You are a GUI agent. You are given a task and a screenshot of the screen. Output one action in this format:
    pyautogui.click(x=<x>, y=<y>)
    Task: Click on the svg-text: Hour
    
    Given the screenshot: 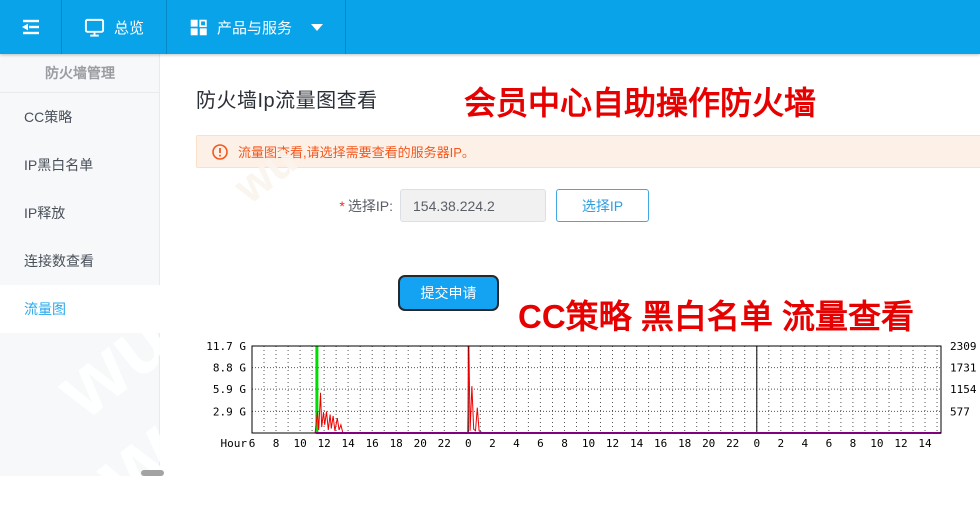 What is the action you would take?
    pyautogui.click(x=234, y=443)
    